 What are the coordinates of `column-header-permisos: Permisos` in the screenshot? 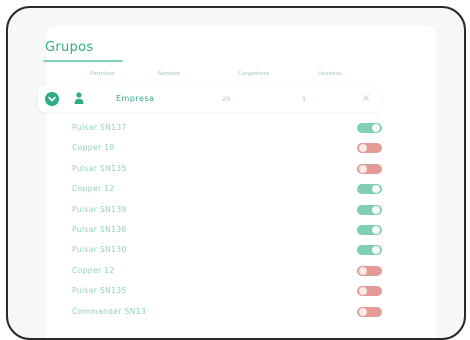 It's located at (102, 74).